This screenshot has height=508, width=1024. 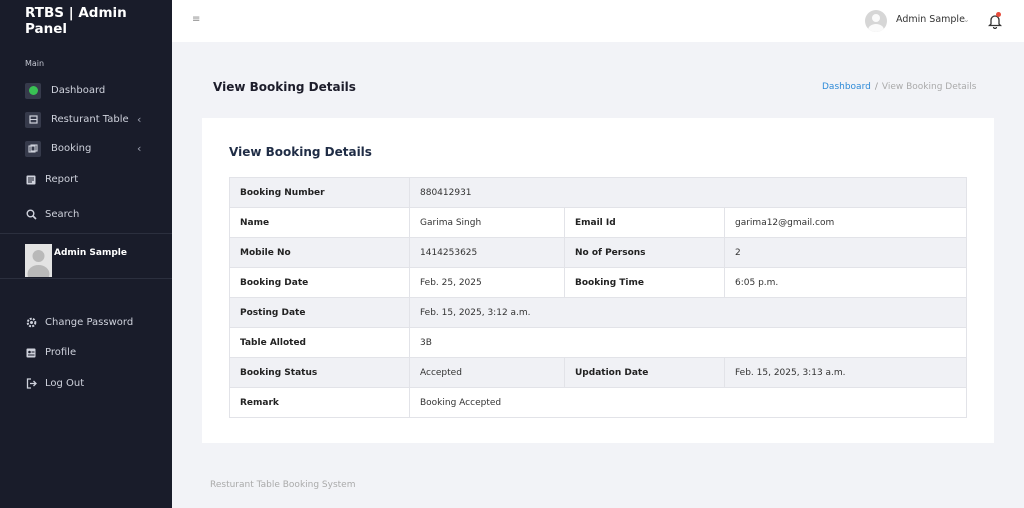 I want to click on search-icon, so click(x=31, y=215).